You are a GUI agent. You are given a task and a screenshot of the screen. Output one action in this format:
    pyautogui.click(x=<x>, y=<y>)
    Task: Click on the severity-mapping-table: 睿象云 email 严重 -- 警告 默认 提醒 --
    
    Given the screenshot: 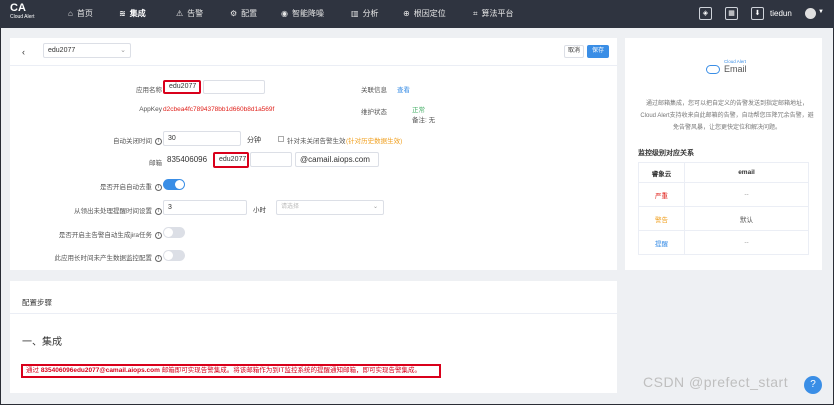 What is the action you would take?
    pyautogui.click(x=723, y=208)
    